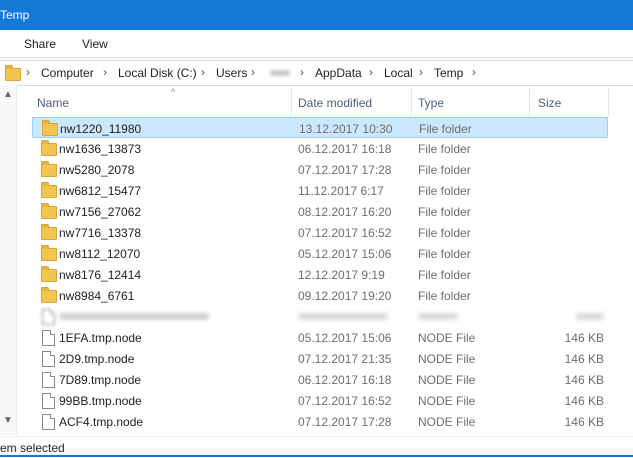 This screenshot has height=458, width=633. What do you see at coordinates (345, 233) in the screenshot?
I see `file-date: 07.12.2017 16:52` at bounding box center [345, 233].